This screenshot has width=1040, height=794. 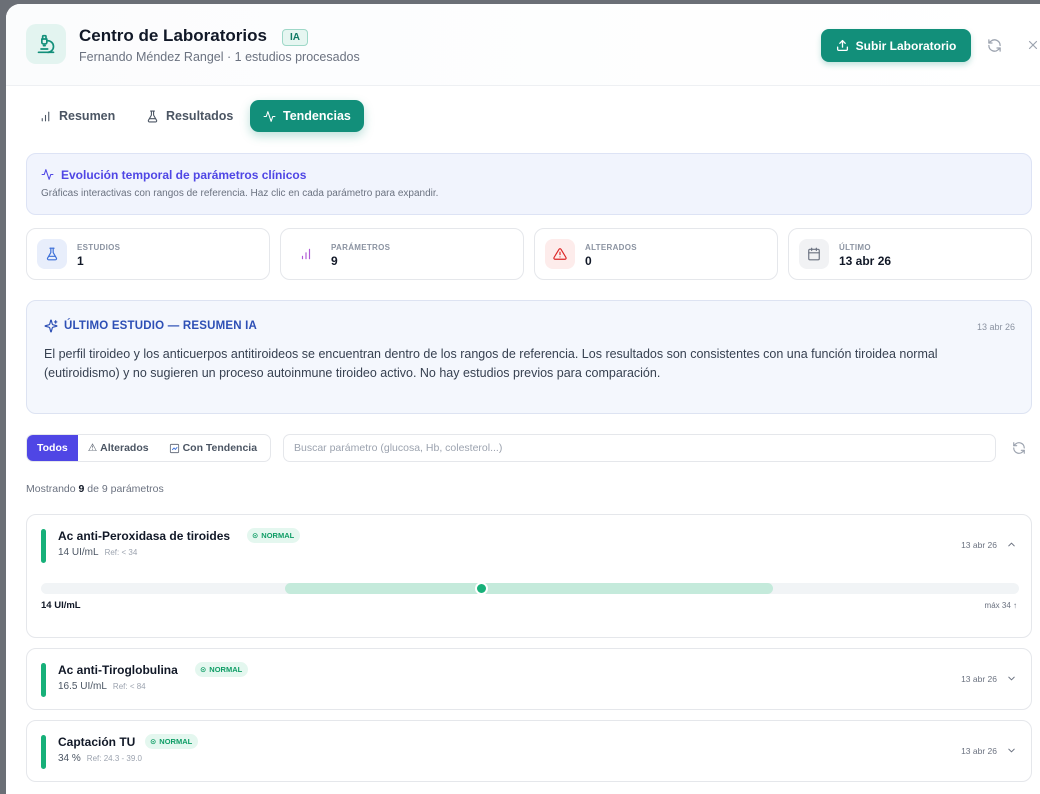 What do you see at coordinates (200, 116) in the screenshot?
I see `tab-label: Resultados` at bounding box center [200, 116].